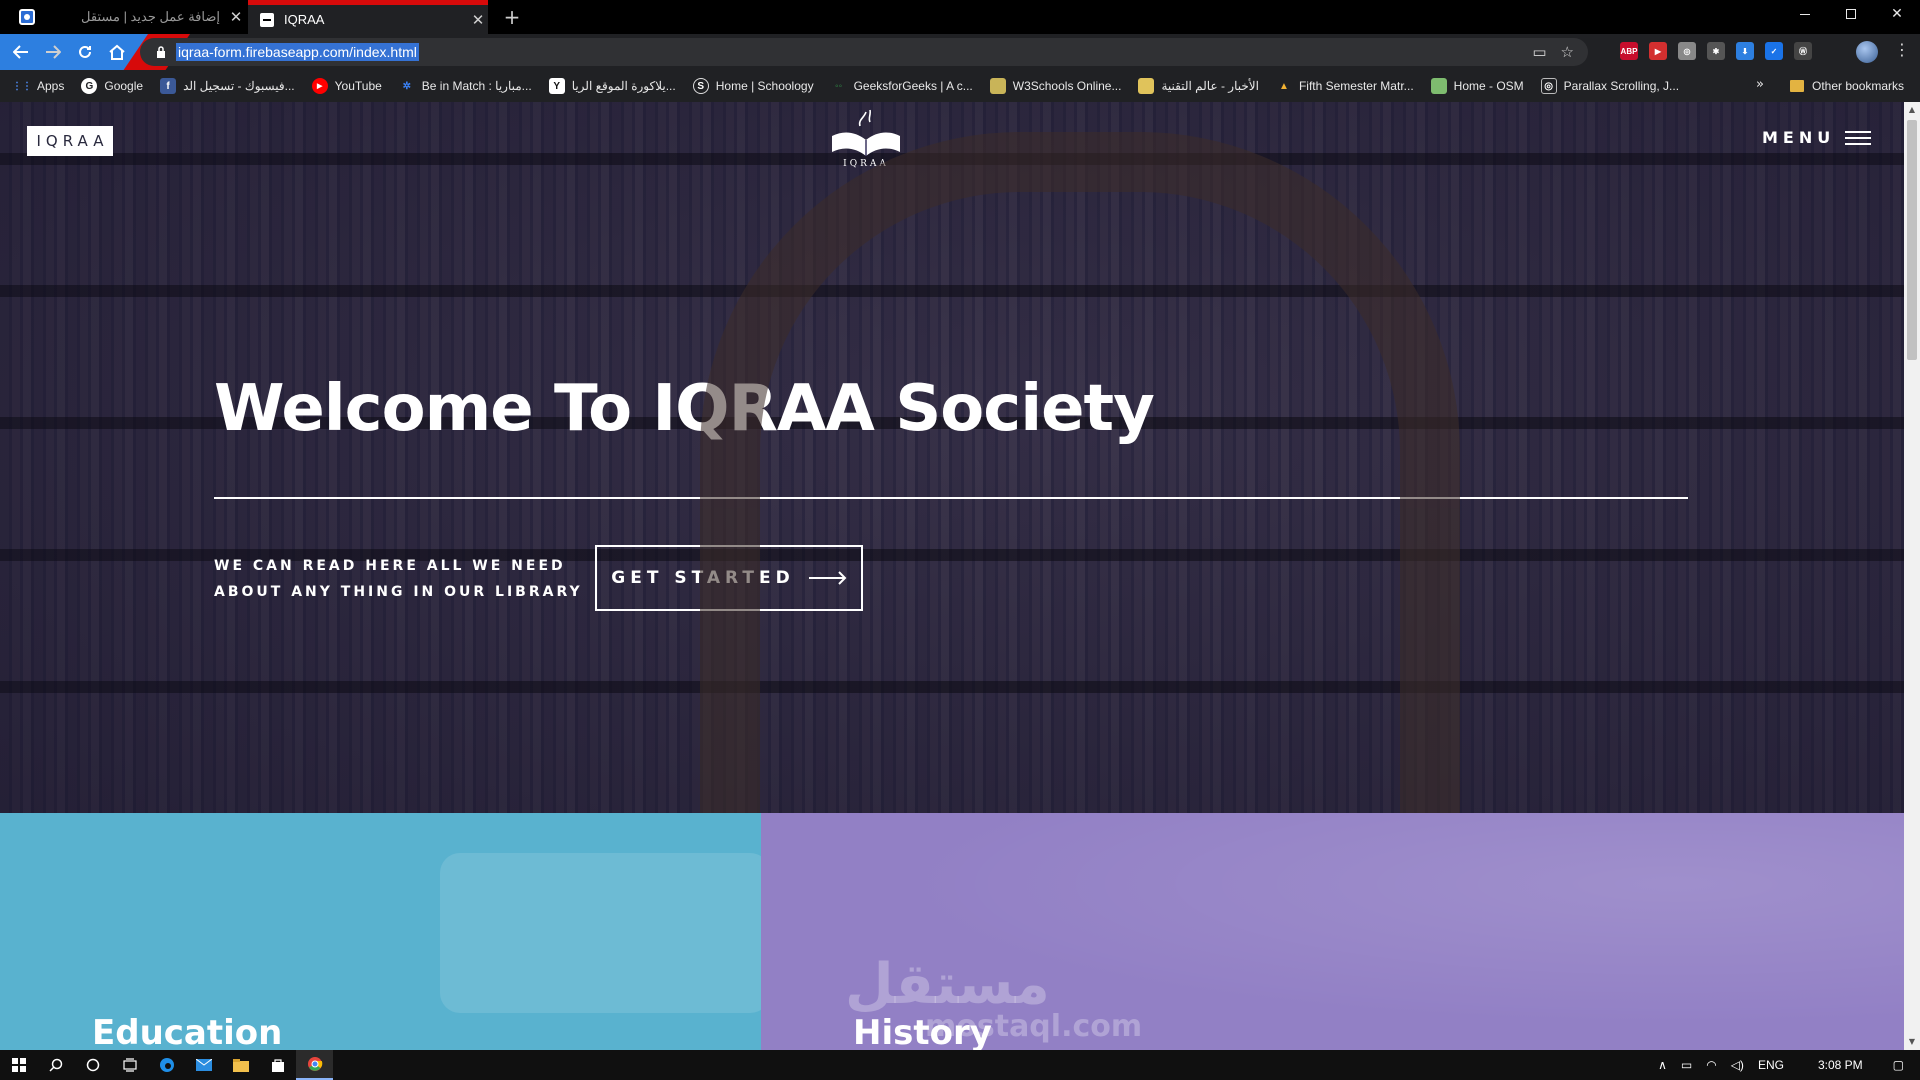 The width and height of the screenshot is (1920, 1080). Describe the element at coordinates (1477, 86) in the screenshot. I see `bookmark-osm: Home - OSM` at that location.